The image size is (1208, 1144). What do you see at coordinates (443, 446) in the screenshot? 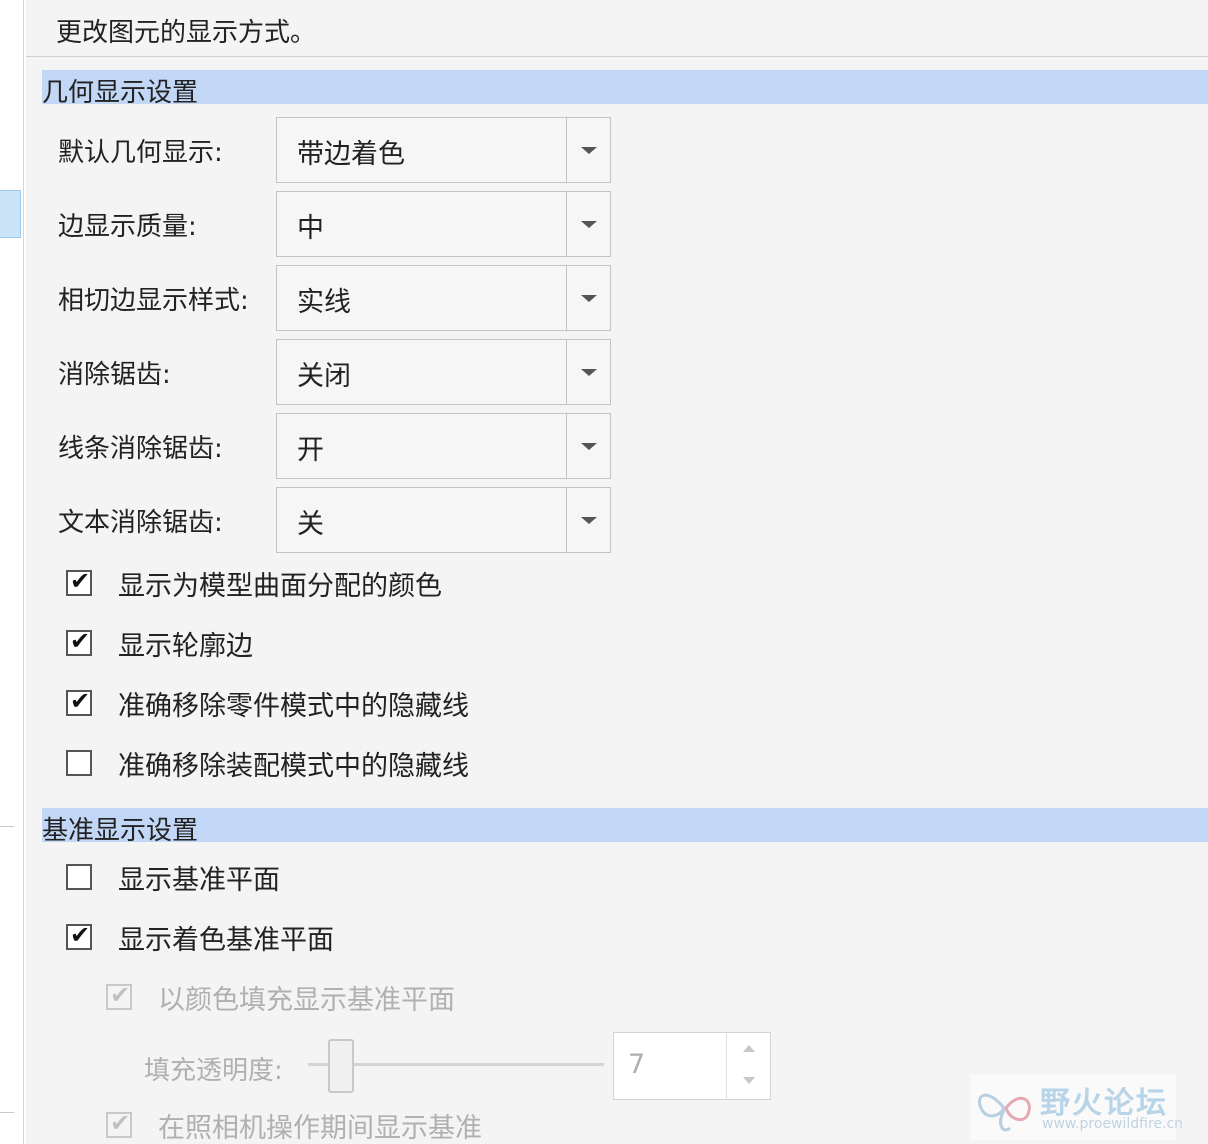
I see `line-anti-aliasing-dropdown: 开` at bounding box center [443, 446].